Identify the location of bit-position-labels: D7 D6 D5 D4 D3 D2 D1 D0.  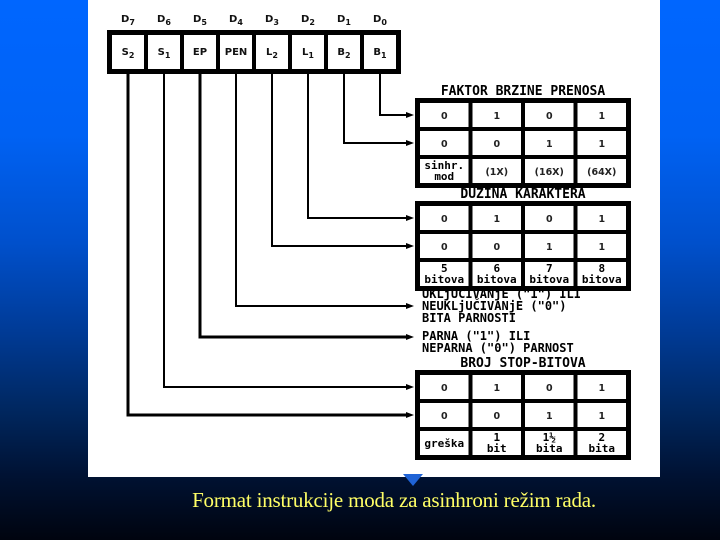
(254, 20).